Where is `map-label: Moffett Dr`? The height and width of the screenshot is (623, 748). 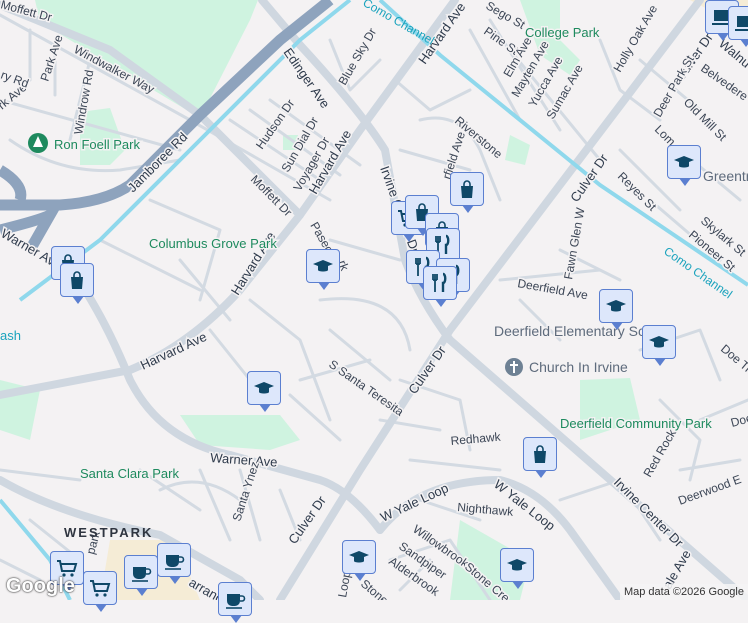 map-label: Moffett Dr is located at coordinates (271, 195).